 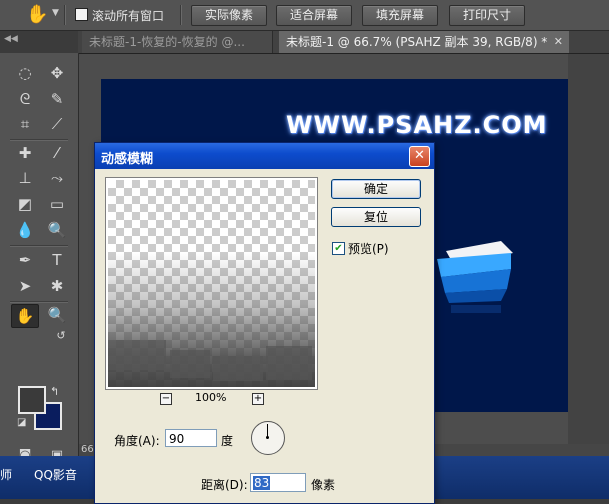 What do you see at coordinates (87, 449) in the screenshot?
I see `zoom-level-status: 66` at bounding box center [87, 449].